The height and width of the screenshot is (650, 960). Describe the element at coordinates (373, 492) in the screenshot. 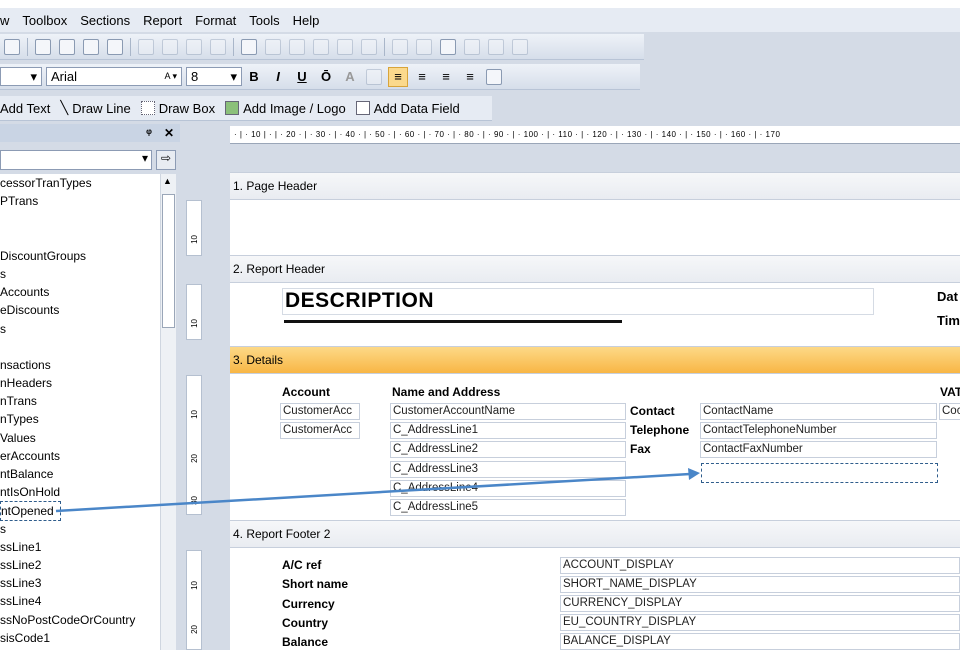

I see `drag-arrow-line` at that location.